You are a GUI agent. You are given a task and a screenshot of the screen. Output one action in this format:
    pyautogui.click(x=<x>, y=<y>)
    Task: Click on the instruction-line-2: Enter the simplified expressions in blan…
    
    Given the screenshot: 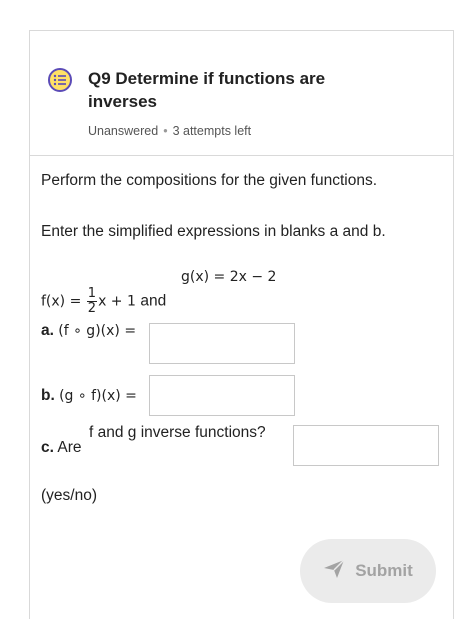 What is the action you would take?
    pyautogui.click(x=213, y=231)
    